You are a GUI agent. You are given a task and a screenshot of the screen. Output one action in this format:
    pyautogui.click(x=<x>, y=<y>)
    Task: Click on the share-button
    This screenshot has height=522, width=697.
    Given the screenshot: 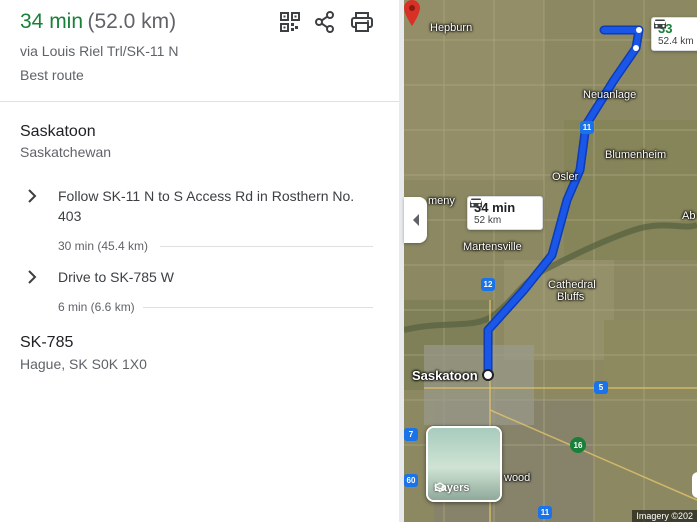 What is the action you would take?
    pyautogui.click(x=325, y=22)
    